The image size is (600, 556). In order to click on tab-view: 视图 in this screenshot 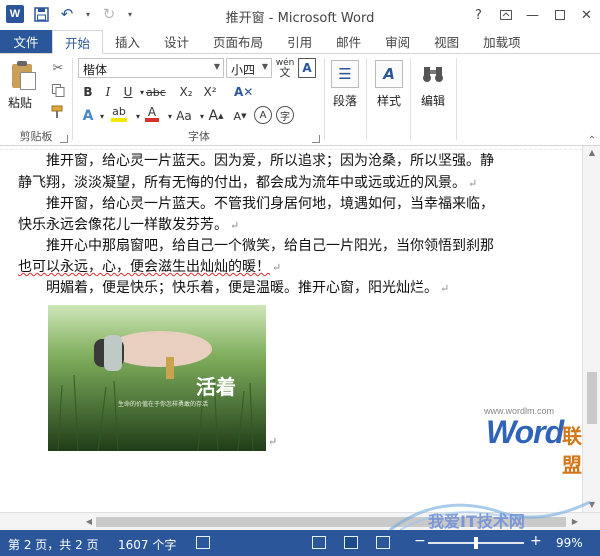, I will do `click(446, 41)`.